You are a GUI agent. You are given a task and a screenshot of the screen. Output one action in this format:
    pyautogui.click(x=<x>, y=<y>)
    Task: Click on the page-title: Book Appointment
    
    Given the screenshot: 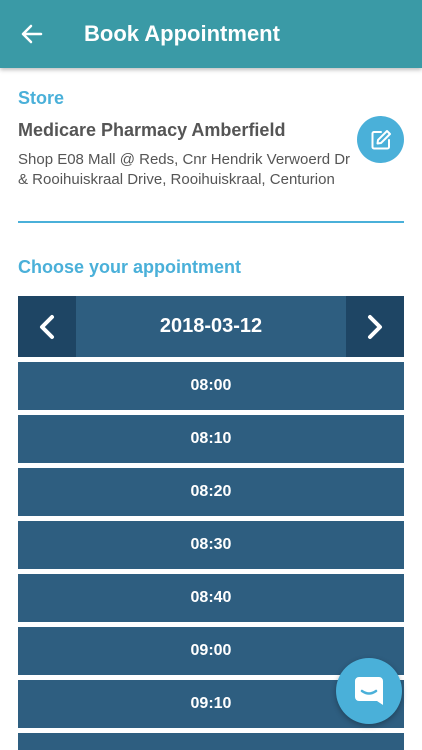 What is the action you would take?
    pyautogui.click(x=182, y=33)
    